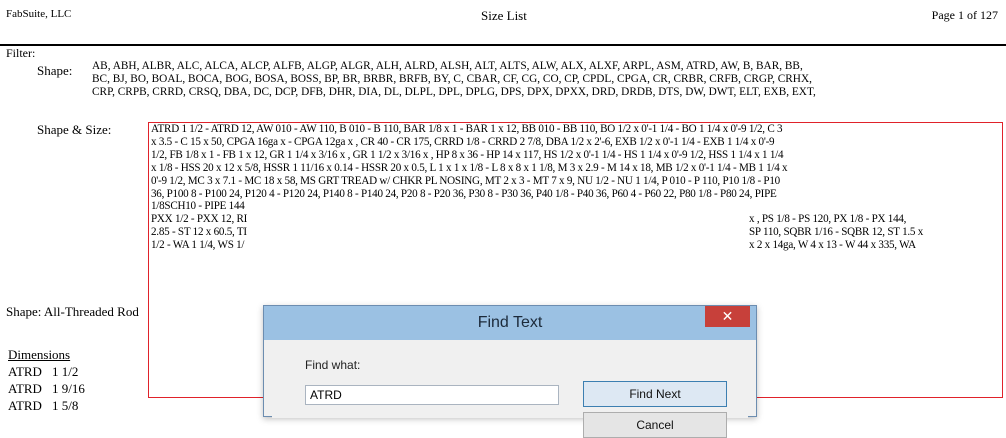 This screenshot has width=1006, height=438. Describe the element at coordinates (72, 311) in the screenshot. I see `section-shape: Shape: All-Threaded Rod` at that location.